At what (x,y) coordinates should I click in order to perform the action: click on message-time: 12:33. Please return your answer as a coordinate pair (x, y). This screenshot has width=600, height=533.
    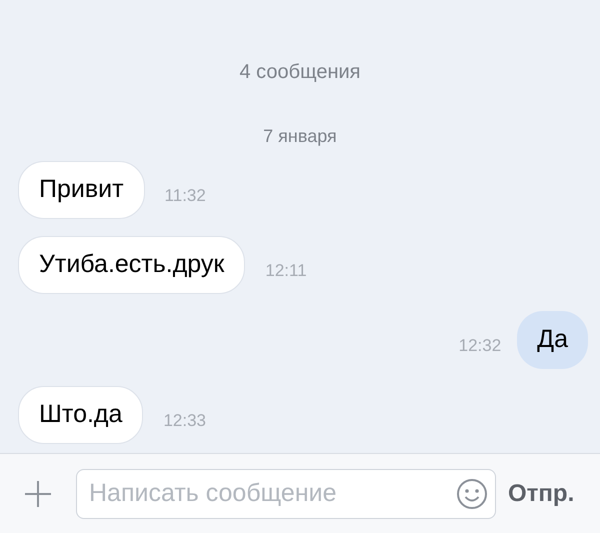
    Looking at the image, I should click on (184, 421).